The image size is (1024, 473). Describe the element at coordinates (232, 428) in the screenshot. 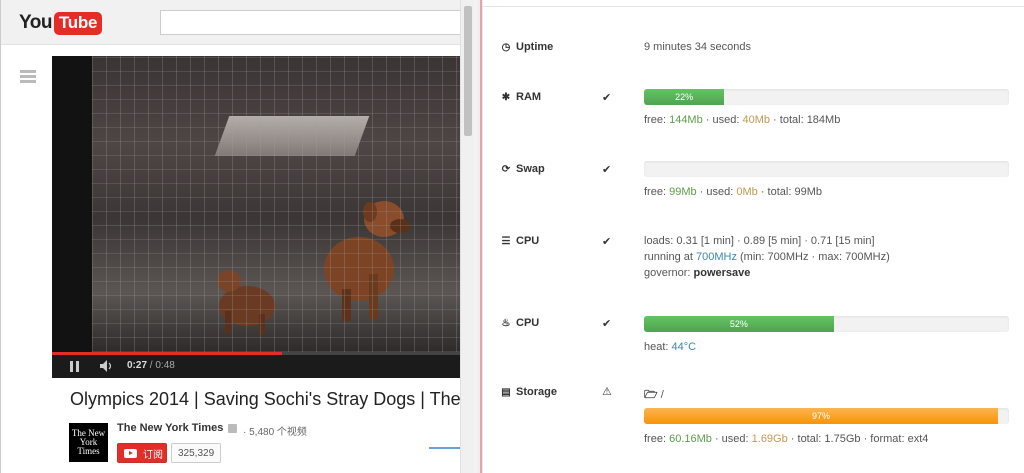

I see `verified-icon` at that location.